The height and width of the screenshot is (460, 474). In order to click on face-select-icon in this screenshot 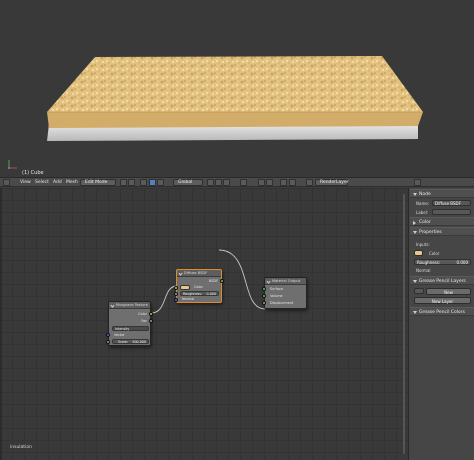, I will do `click(226, 182)`.